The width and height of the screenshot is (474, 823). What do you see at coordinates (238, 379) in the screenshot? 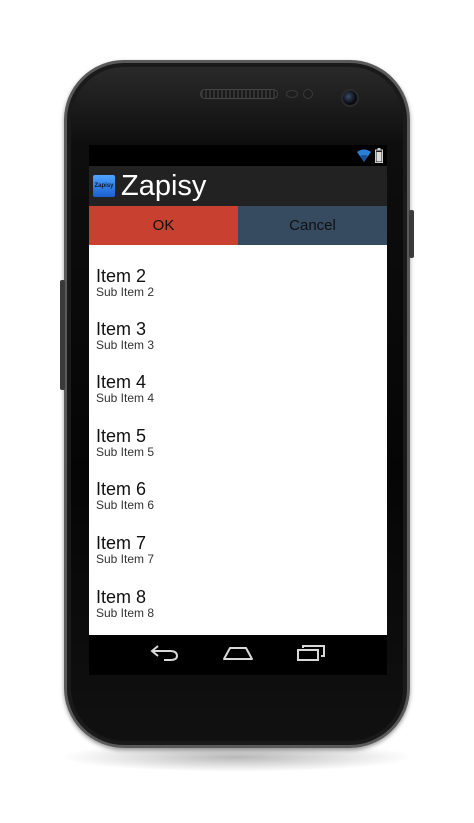
I see `list-item: Item 4 Sub Item 4` at bounding box center [238, 379].